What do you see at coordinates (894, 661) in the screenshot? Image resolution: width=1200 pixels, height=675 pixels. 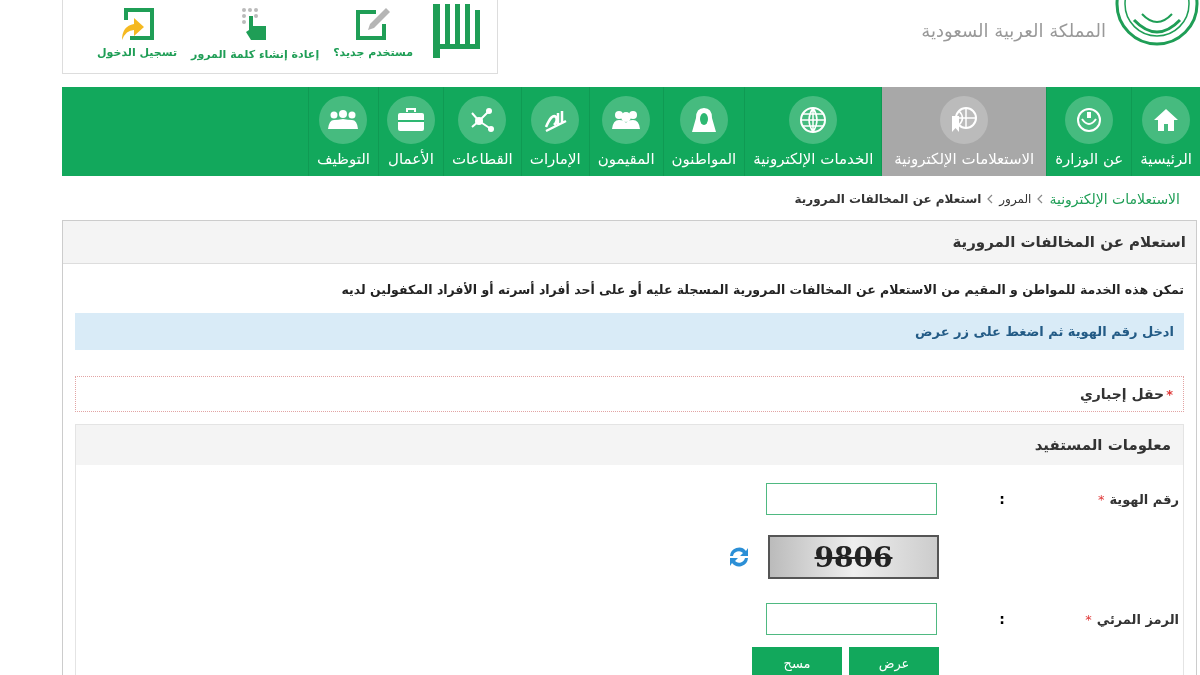 I see `submit-button: عرض` at bounding box center [894, 661].